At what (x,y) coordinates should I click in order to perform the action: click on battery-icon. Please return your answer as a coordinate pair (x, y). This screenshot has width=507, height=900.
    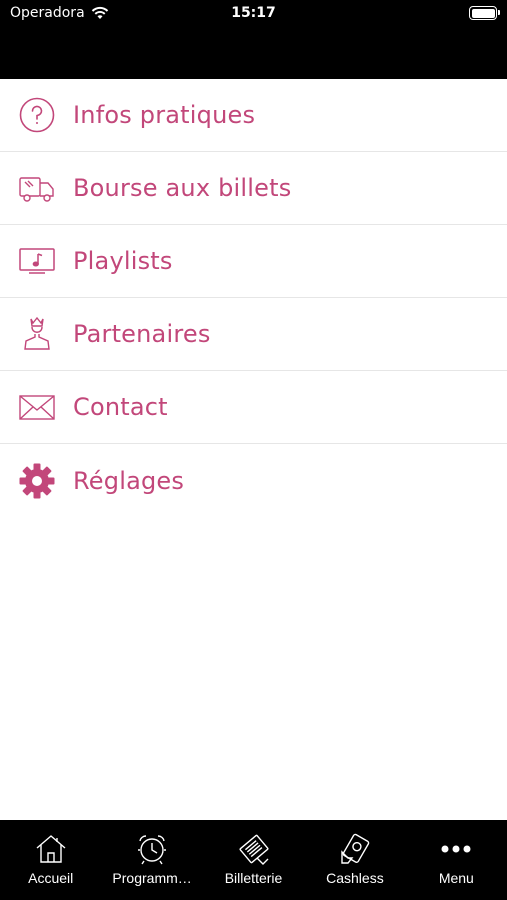
    Looking at the image, I should click on (484, 13).